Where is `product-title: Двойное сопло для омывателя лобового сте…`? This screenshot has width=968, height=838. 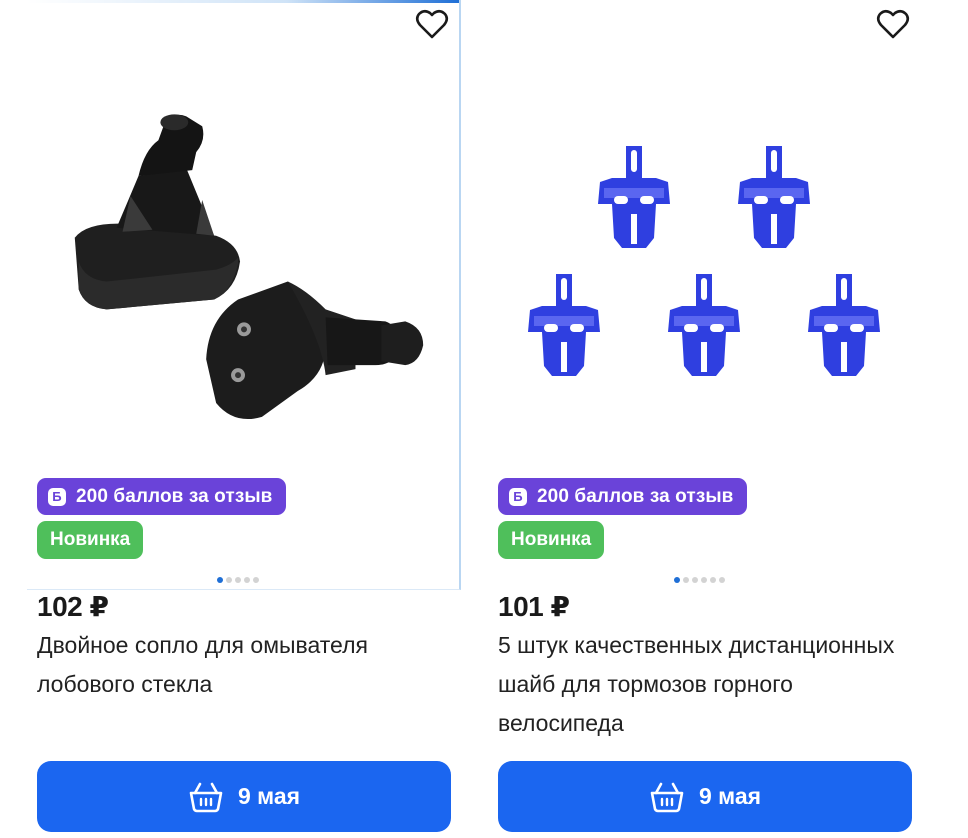 product-title: Двойное сопло для омывателя лобового сте… is located at coordinates (239, 665).